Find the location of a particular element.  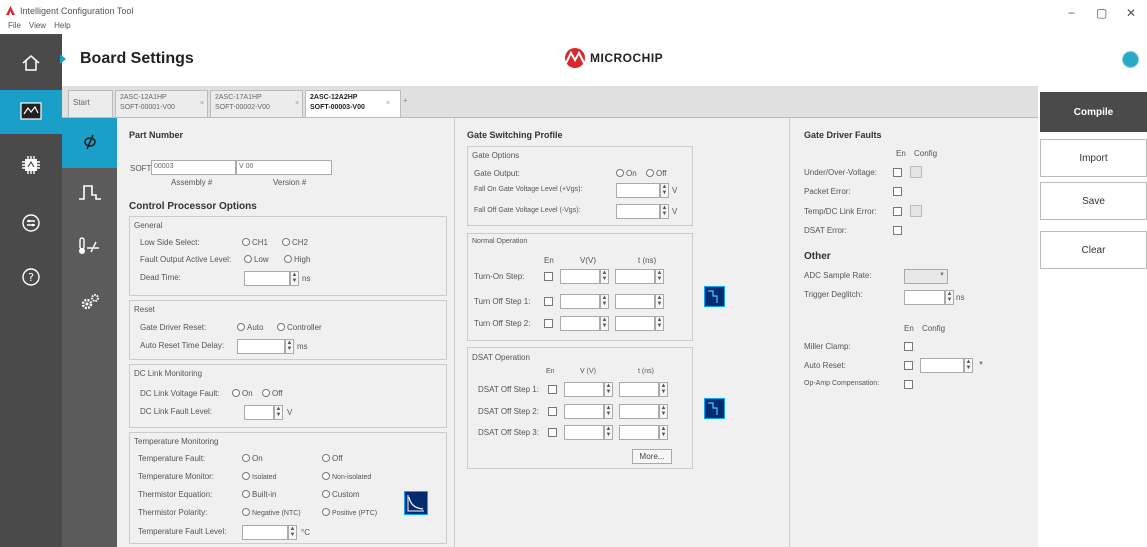

turn-off-2-t-input is located at coordinates (635, 323).